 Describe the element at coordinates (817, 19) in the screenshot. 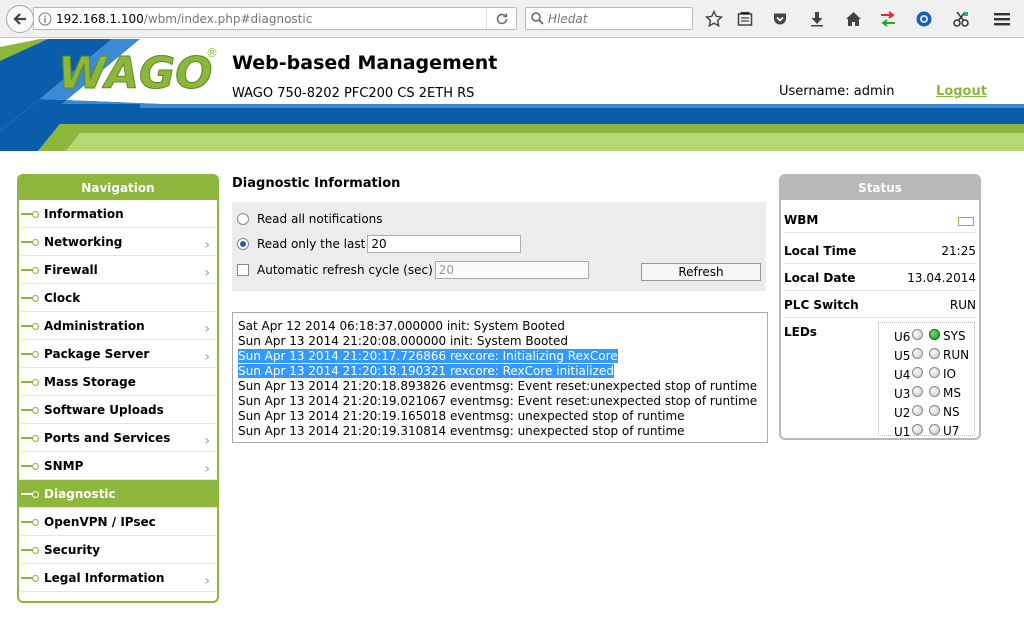

I see `download-icon` at that location.